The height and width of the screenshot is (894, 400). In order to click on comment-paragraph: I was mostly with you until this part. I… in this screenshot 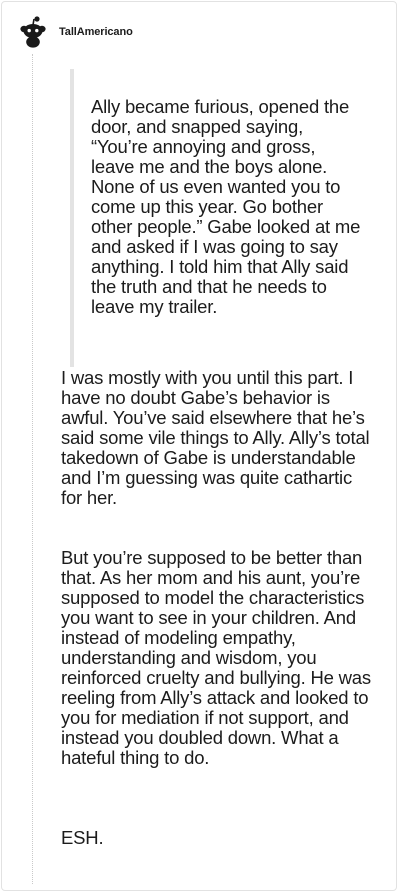, I will do `click(215, 437)`.